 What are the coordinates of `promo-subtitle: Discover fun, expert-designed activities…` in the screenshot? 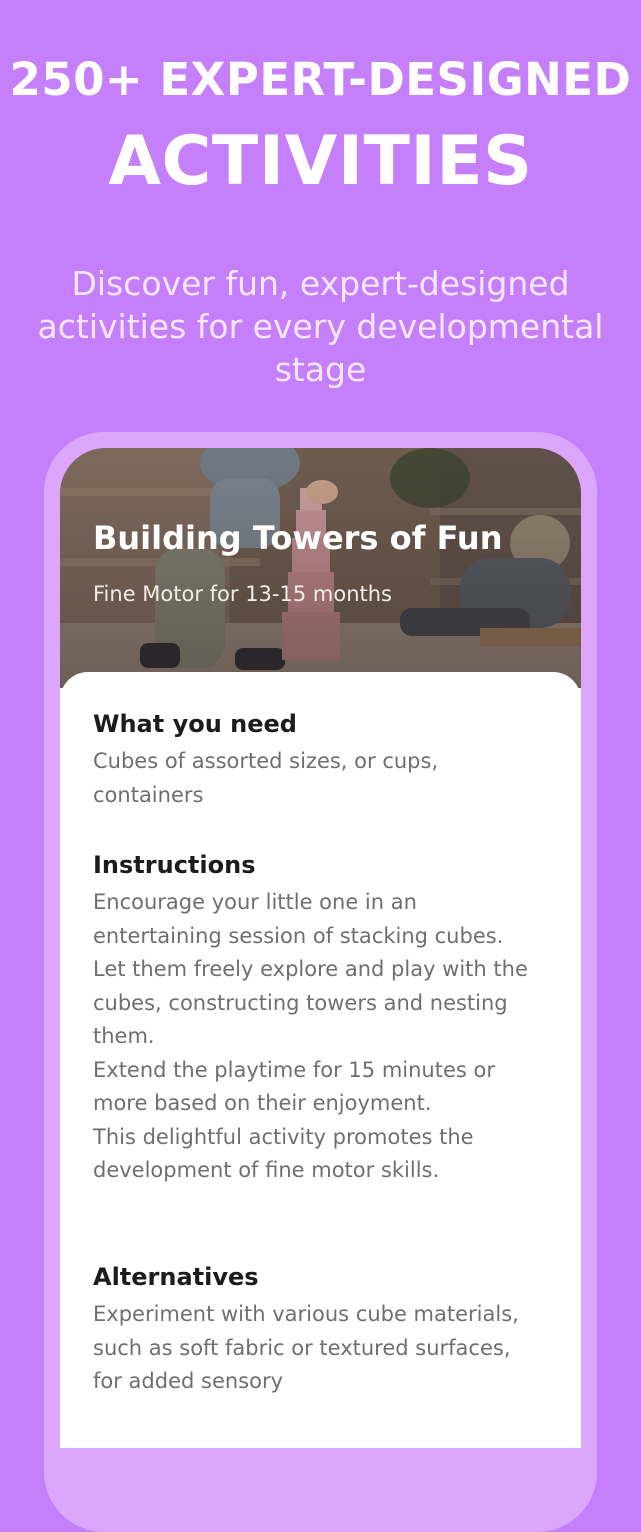 It's located at (320, 326).